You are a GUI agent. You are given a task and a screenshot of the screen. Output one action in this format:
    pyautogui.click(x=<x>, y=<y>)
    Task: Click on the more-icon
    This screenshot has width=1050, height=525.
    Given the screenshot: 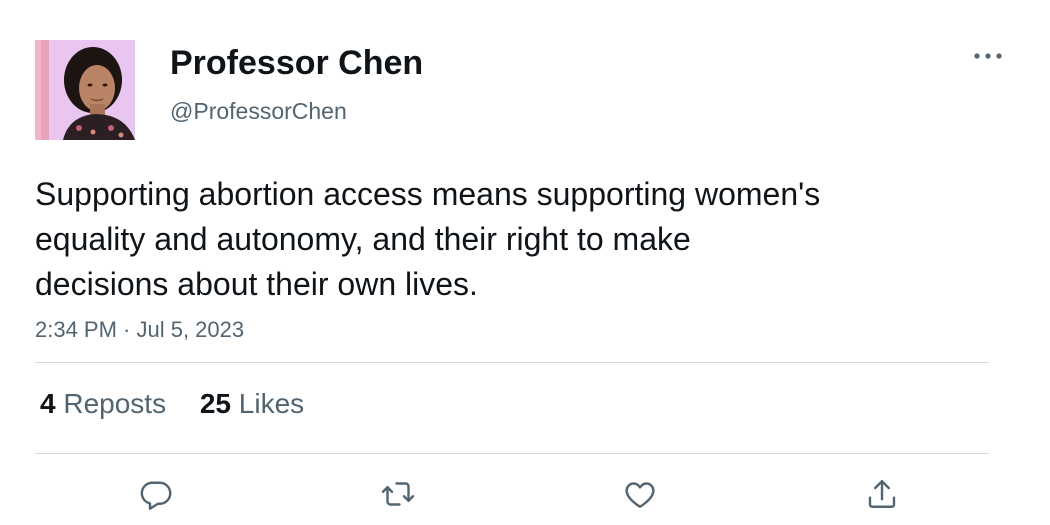 What is the action you would take?
    pyautogui.click(x=988, y=56)
    